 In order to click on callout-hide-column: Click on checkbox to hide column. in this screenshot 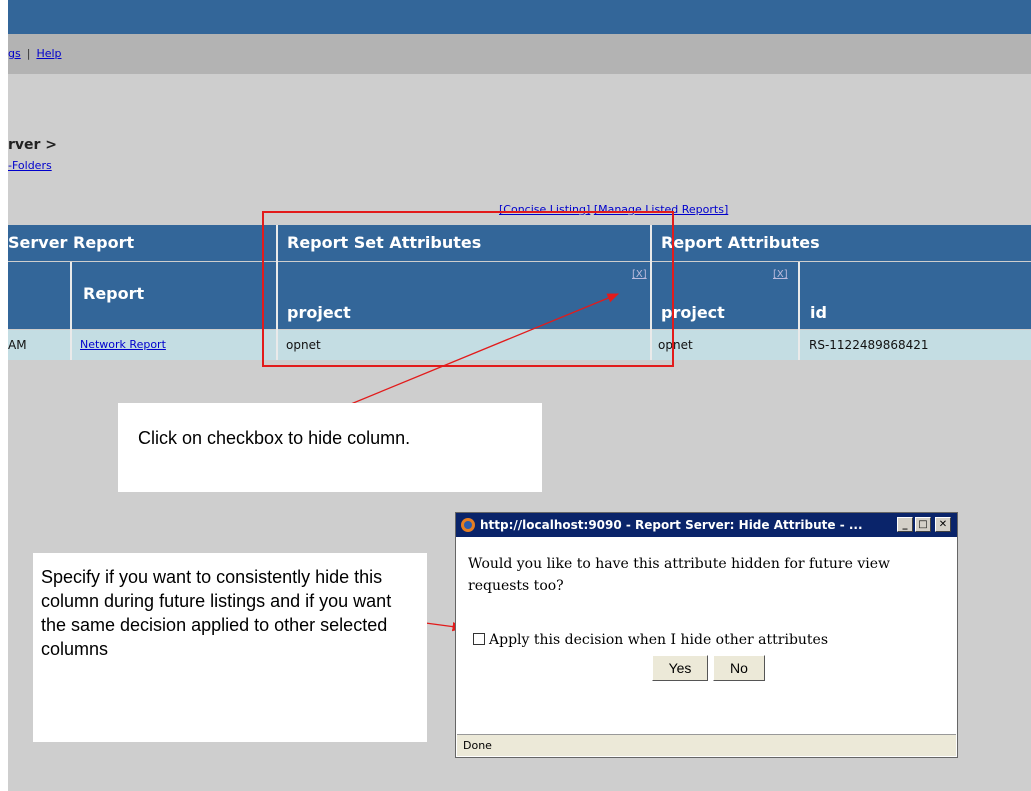, I will do `click(330, 447)`.